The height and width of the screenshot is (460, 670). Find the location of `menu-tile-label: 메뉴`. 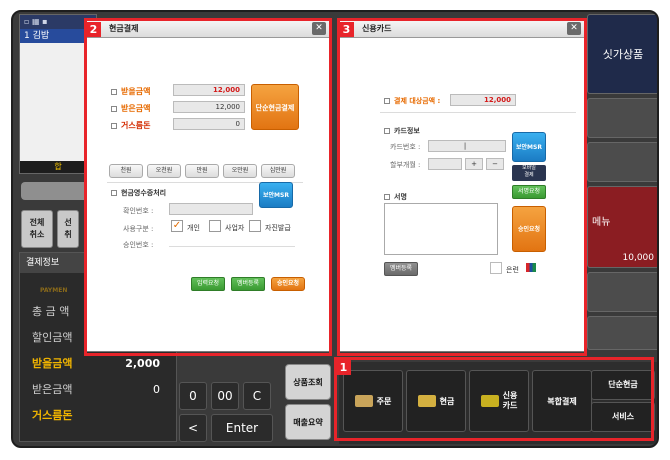

menu-tile-label: 메뉴 is located at coordinates (601, 222).